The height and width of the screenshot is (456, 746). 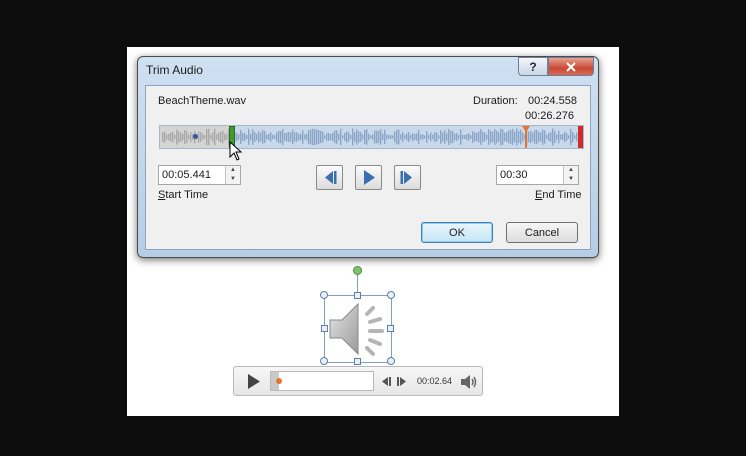 I want to click on resize-handle-top, so click(x=357, y=295).